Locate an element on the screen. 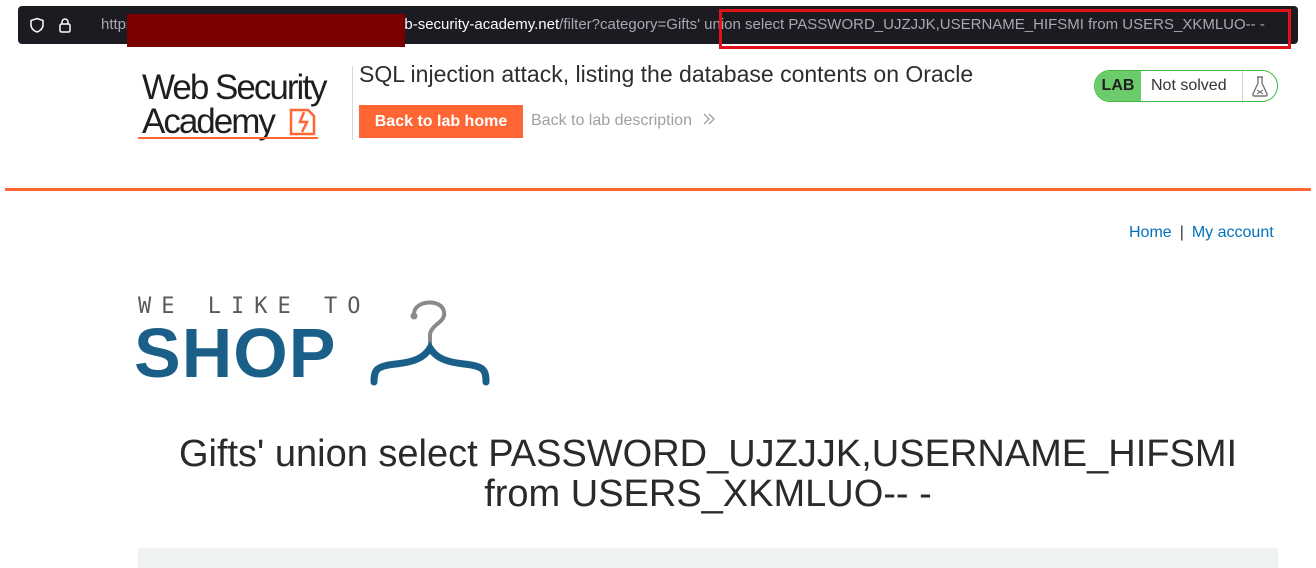  flask-icon is located at coordinates (1260, 86).